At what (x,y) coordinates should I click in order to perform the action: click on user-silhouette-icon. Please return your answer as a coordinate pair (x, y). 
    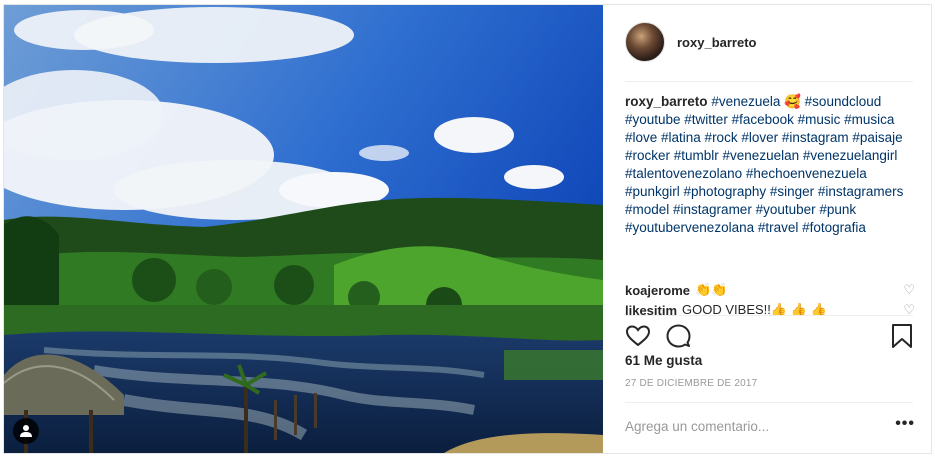
    Looking at the image, I should click on (26, 431).